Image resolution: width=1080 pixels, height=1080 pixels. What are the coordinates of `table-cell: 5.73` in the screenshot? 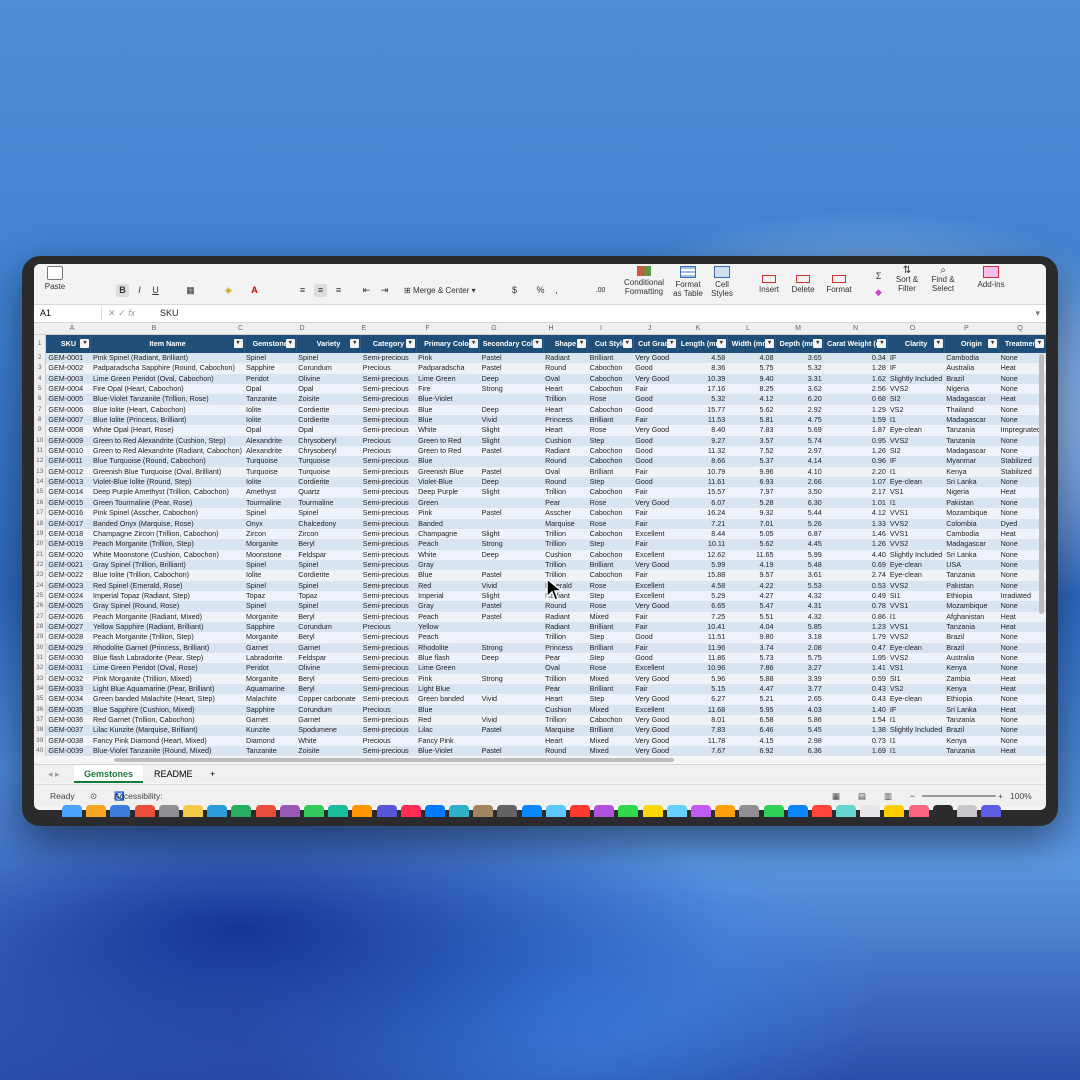 It's located at (751, 658).